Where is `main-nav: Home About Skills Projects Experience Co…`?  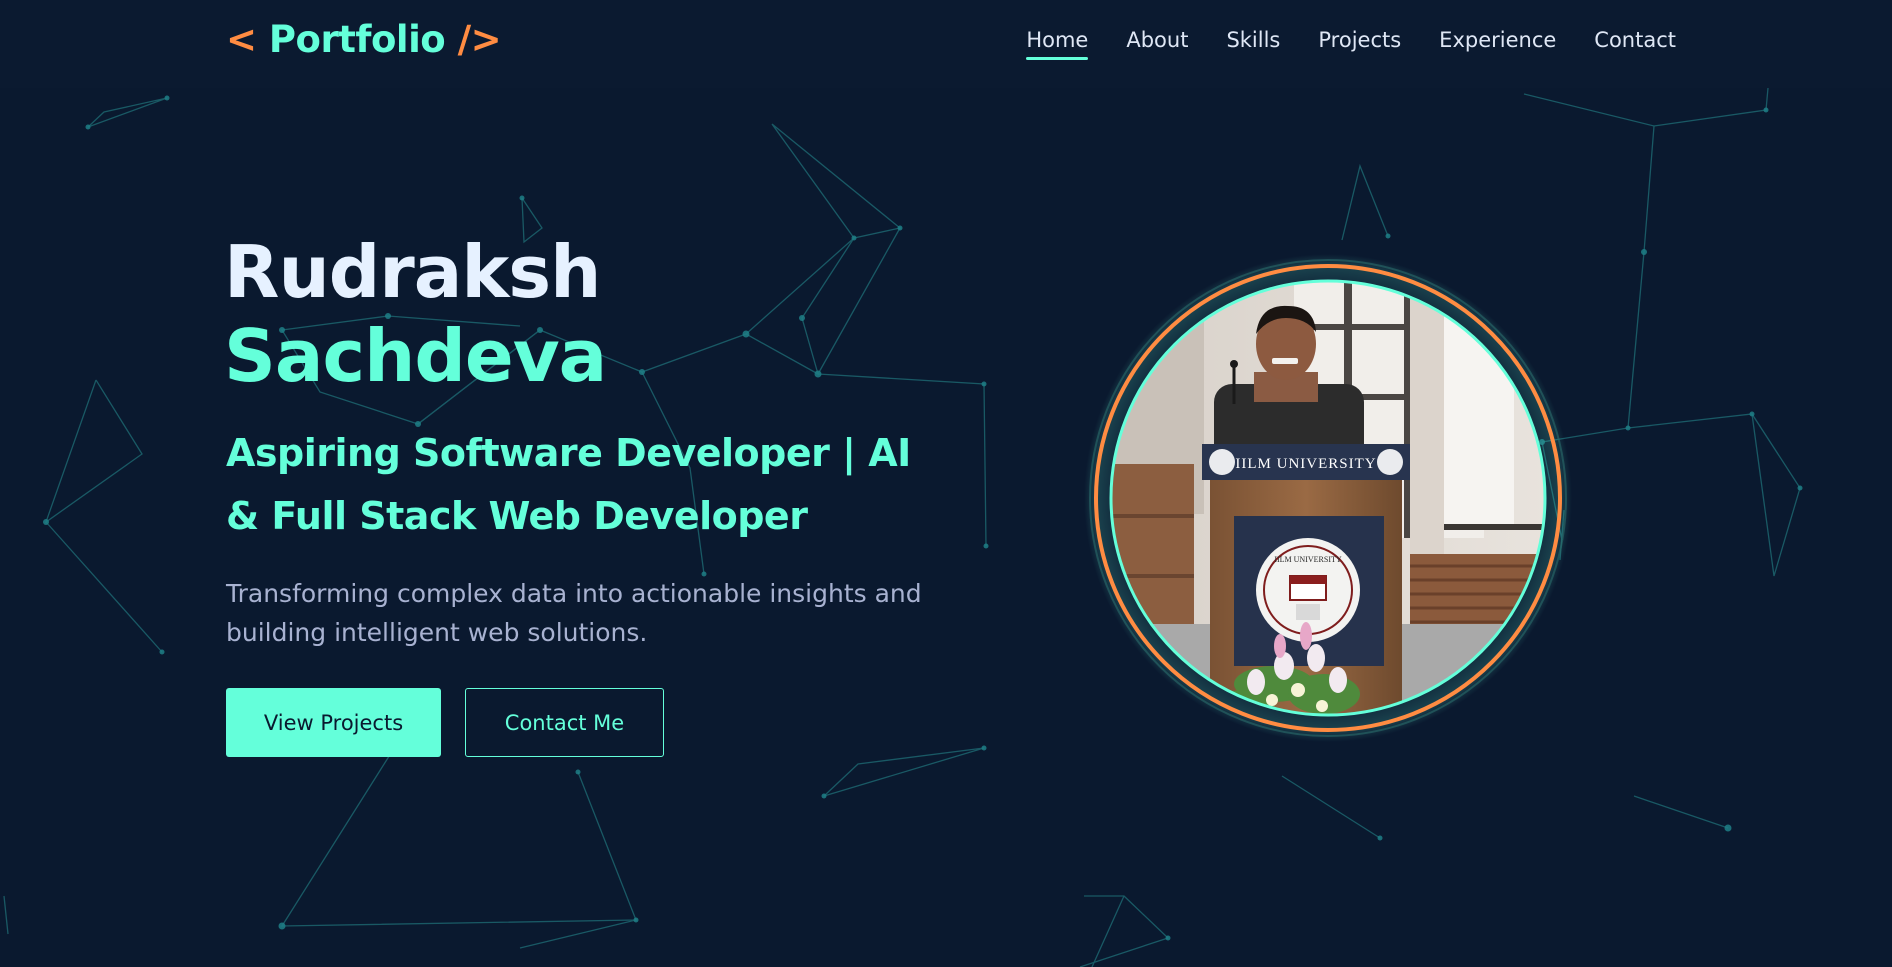
main-nav: Home About Skills Projects Experience Co… is located at coordinates (1351, 44).